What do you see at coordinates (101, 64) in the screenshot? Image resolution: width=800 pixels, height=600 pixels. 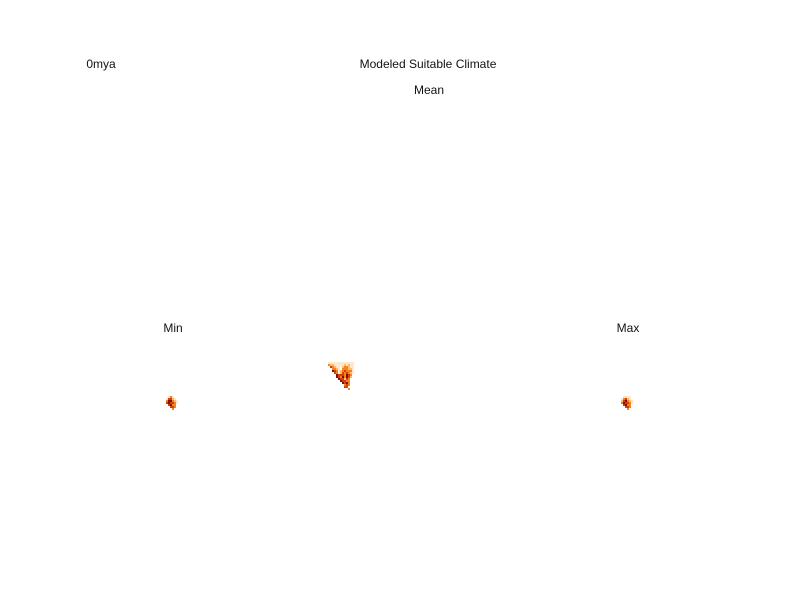 I see `time-period-label: 0mya` at bounding box center [101, 64].